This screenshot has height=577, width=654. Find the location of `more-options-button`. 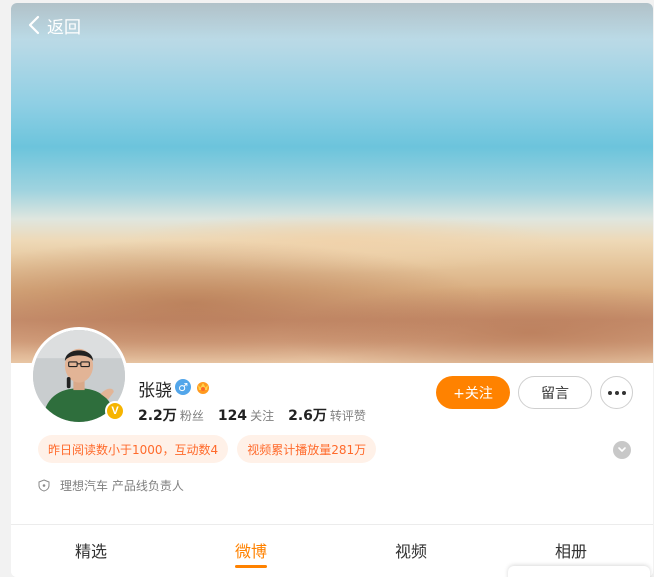

more-options-button is located at coordinates (616, 392).